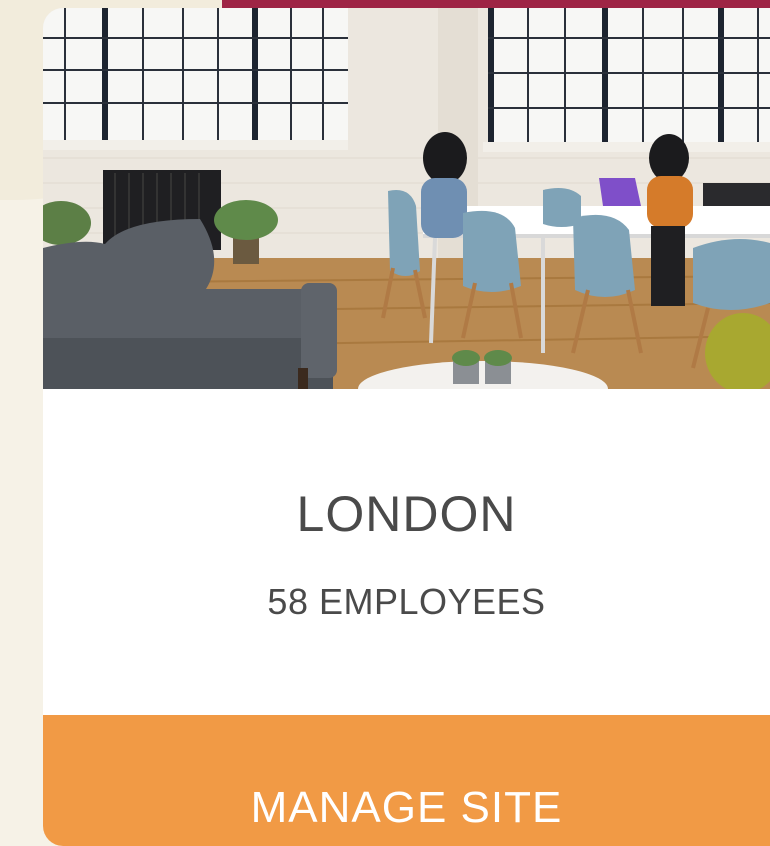 This screenshot has height=846, width=770. What do you see at coordinates (406, 601) in the screenshot?
I see `employee-count: 58 EMPLOYEES` at bounding box center [406, 601].